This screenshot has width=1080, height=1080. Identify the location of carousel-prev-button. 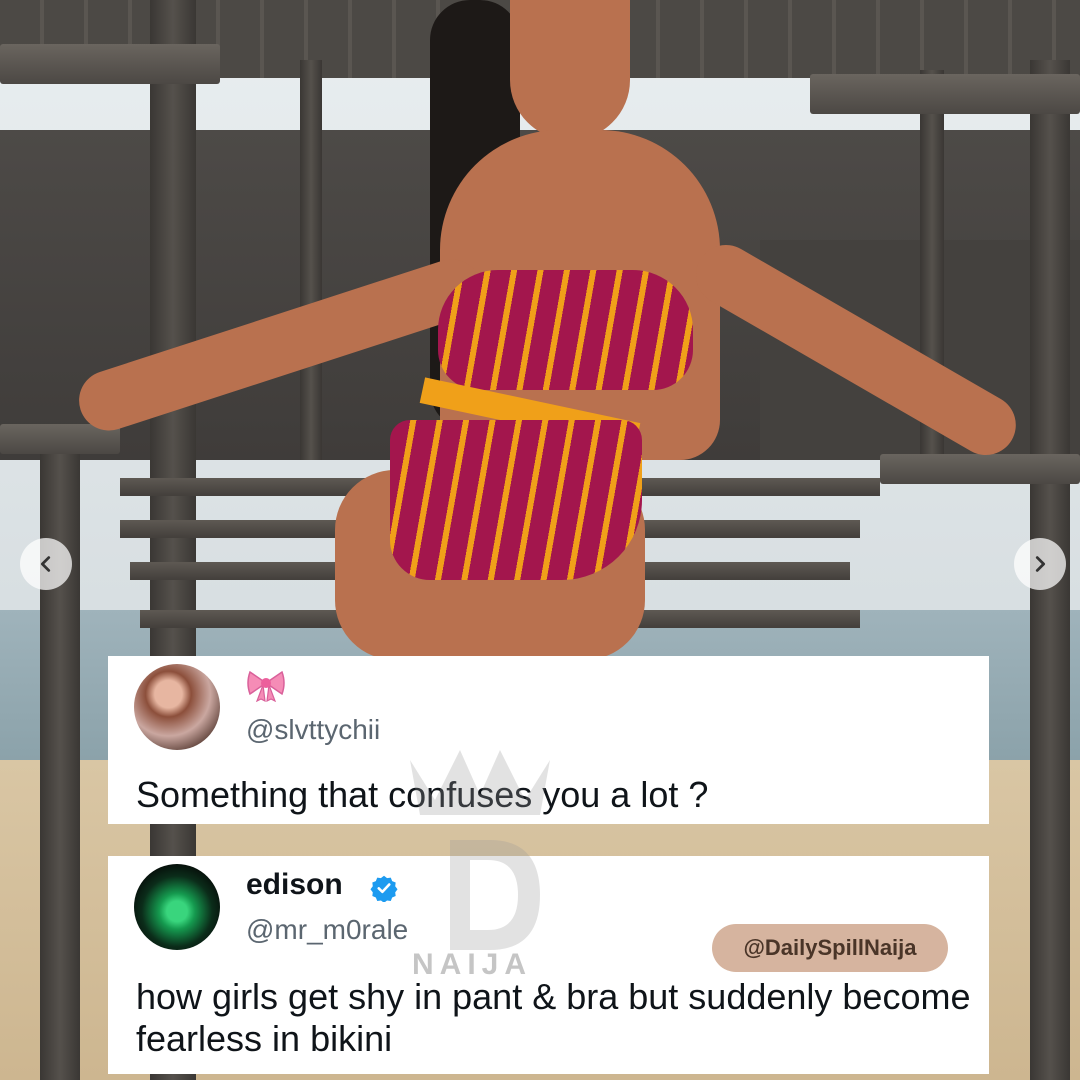
(46, 564).